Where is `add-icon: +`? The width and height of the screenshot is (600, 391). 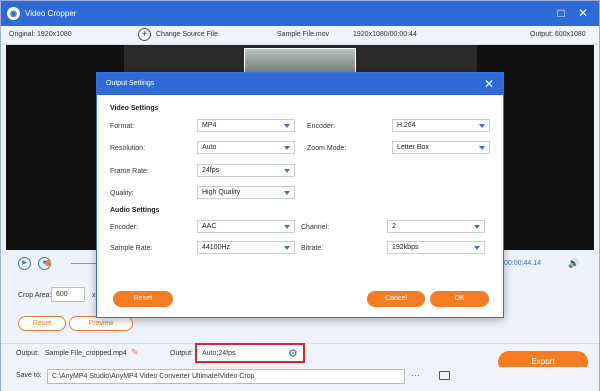
add-icon: + is located at coordinates (144, 34).